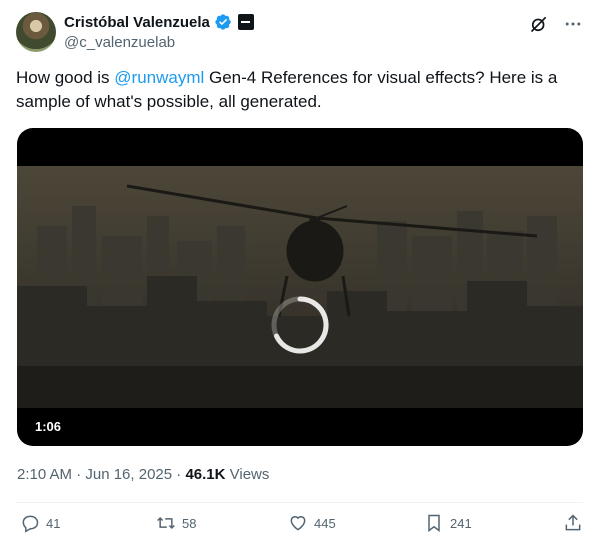  What do you see at coordinates (205, 474) in the screenshot?
I see `views-count: 46.1K` at bounding box center [205, 474].